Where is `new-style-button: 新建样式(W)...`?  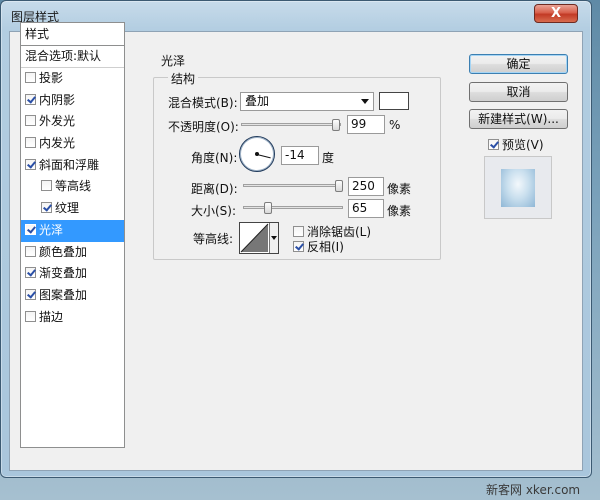 new-style-button: 新建样式(W)... is located at coordinates (518, 119).